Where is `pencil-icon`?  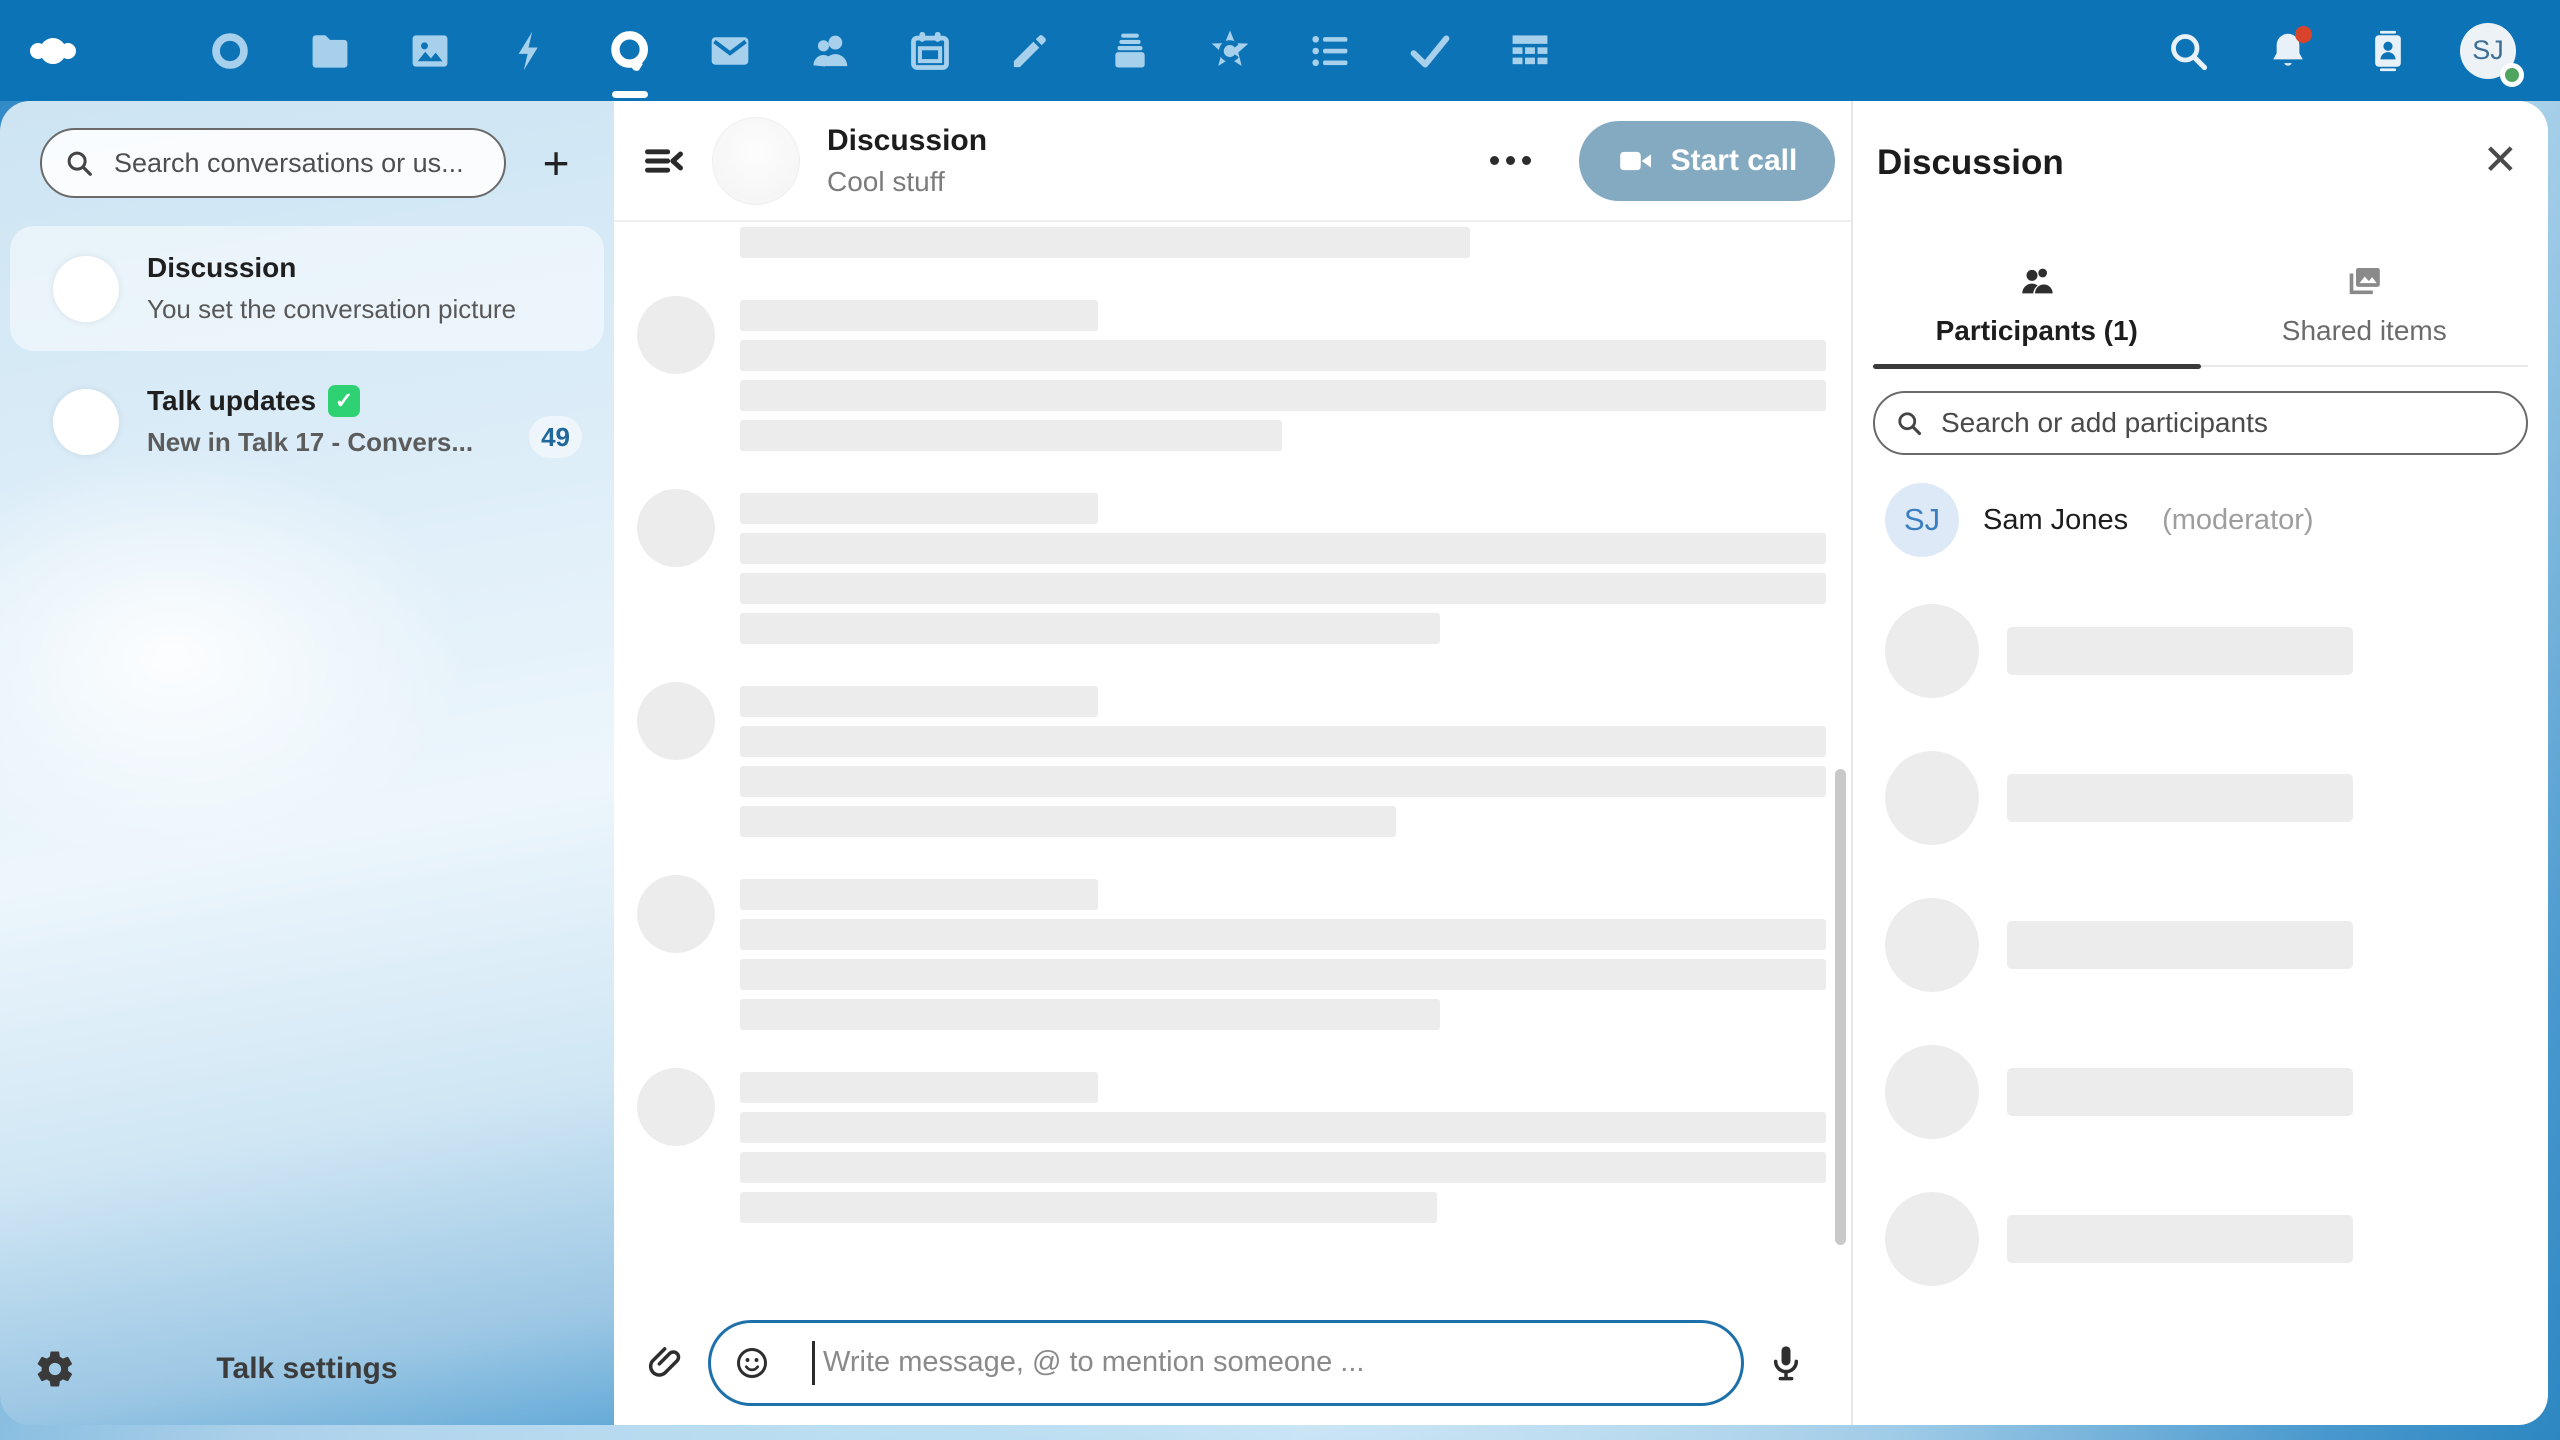
pencil-icon is located at coordinates (1030, 51).